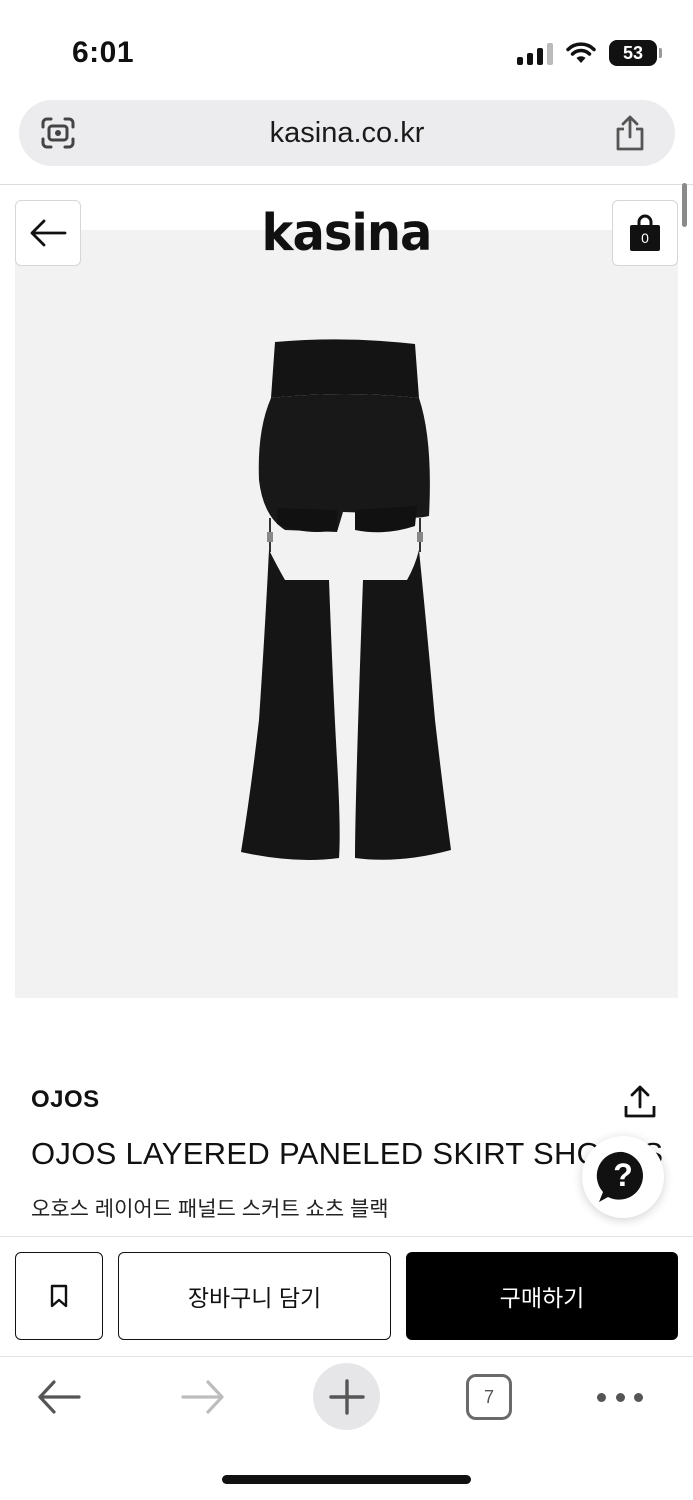 The image size is (693, 1500). I want to click on tabs-icon: 7, so click(489, 1397).